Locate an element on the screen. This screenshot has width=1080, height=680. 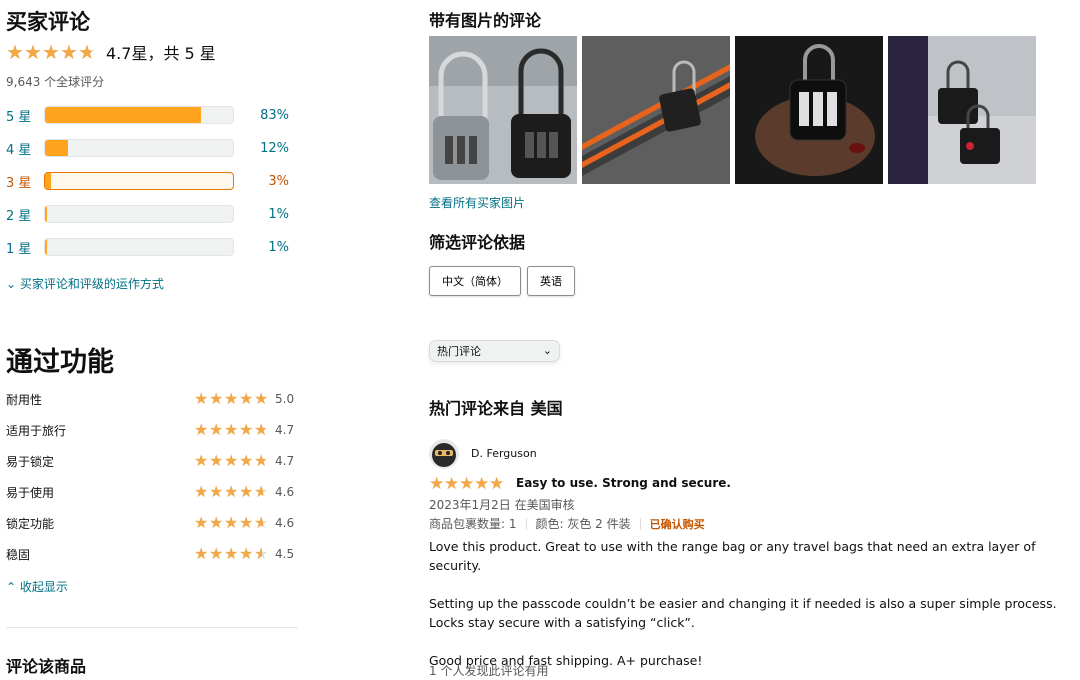
feature-score: 4.5 is located at coordinates (285, 554).